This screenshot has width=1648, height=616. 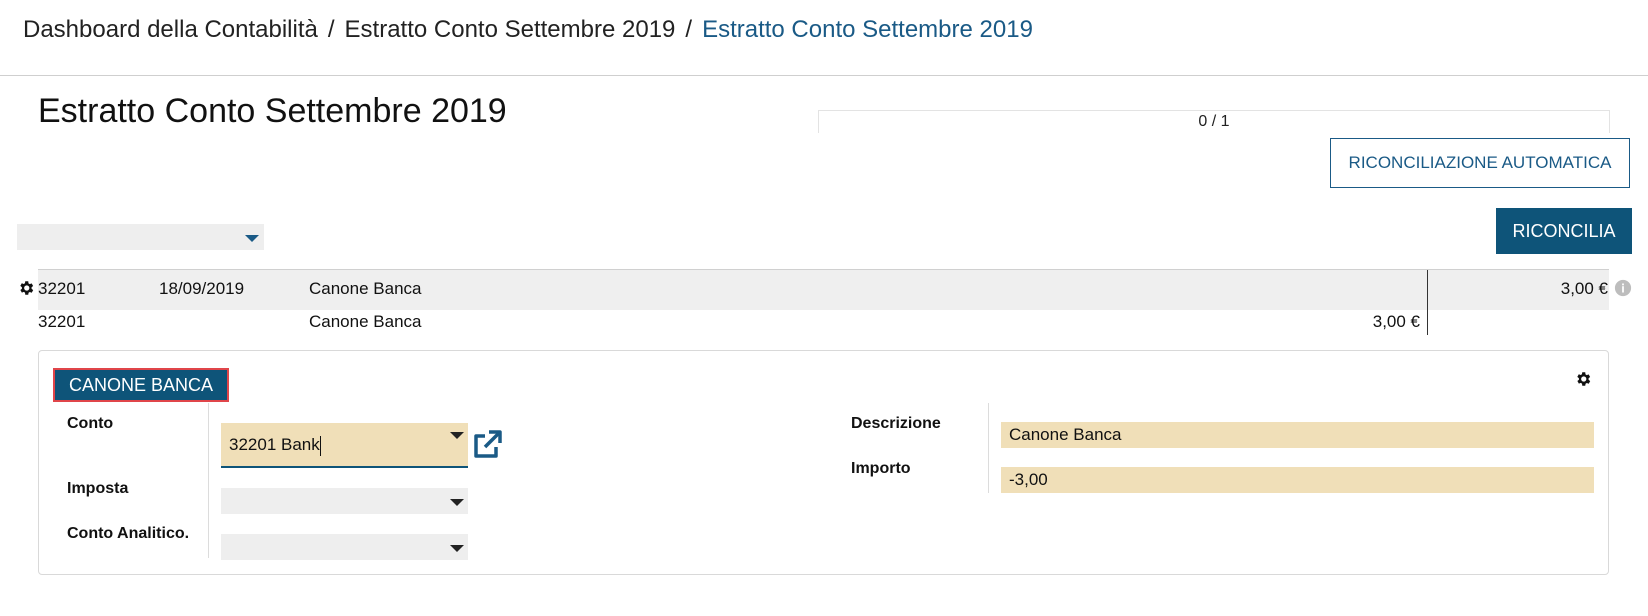 I want to click on panel-tag: CANONE BANCA, so click(x=141, y=385).